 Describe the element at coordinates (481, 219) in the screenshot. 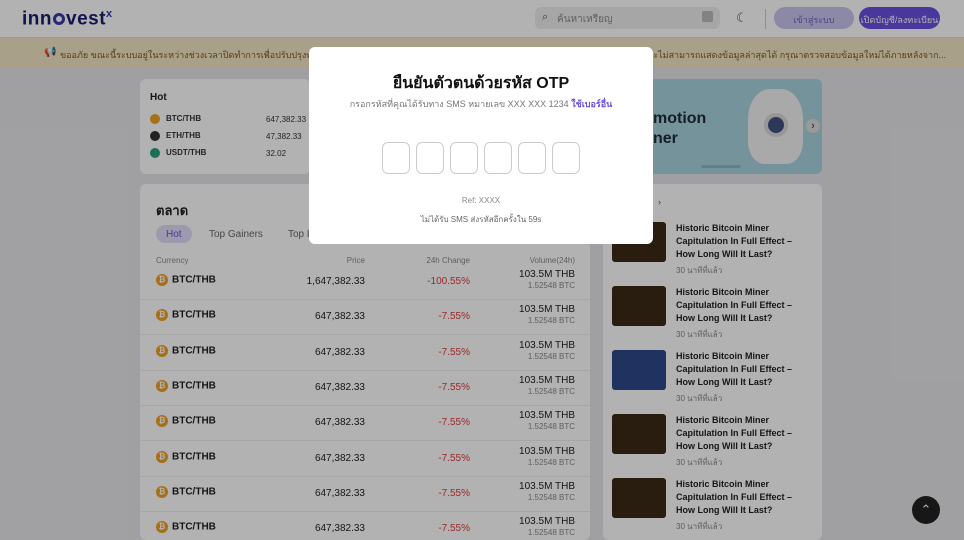

I see `otp-resend-countdown: ไม่ได้รับ SMS ส่งรหัสอีกครั้งใน 59s` at that location.